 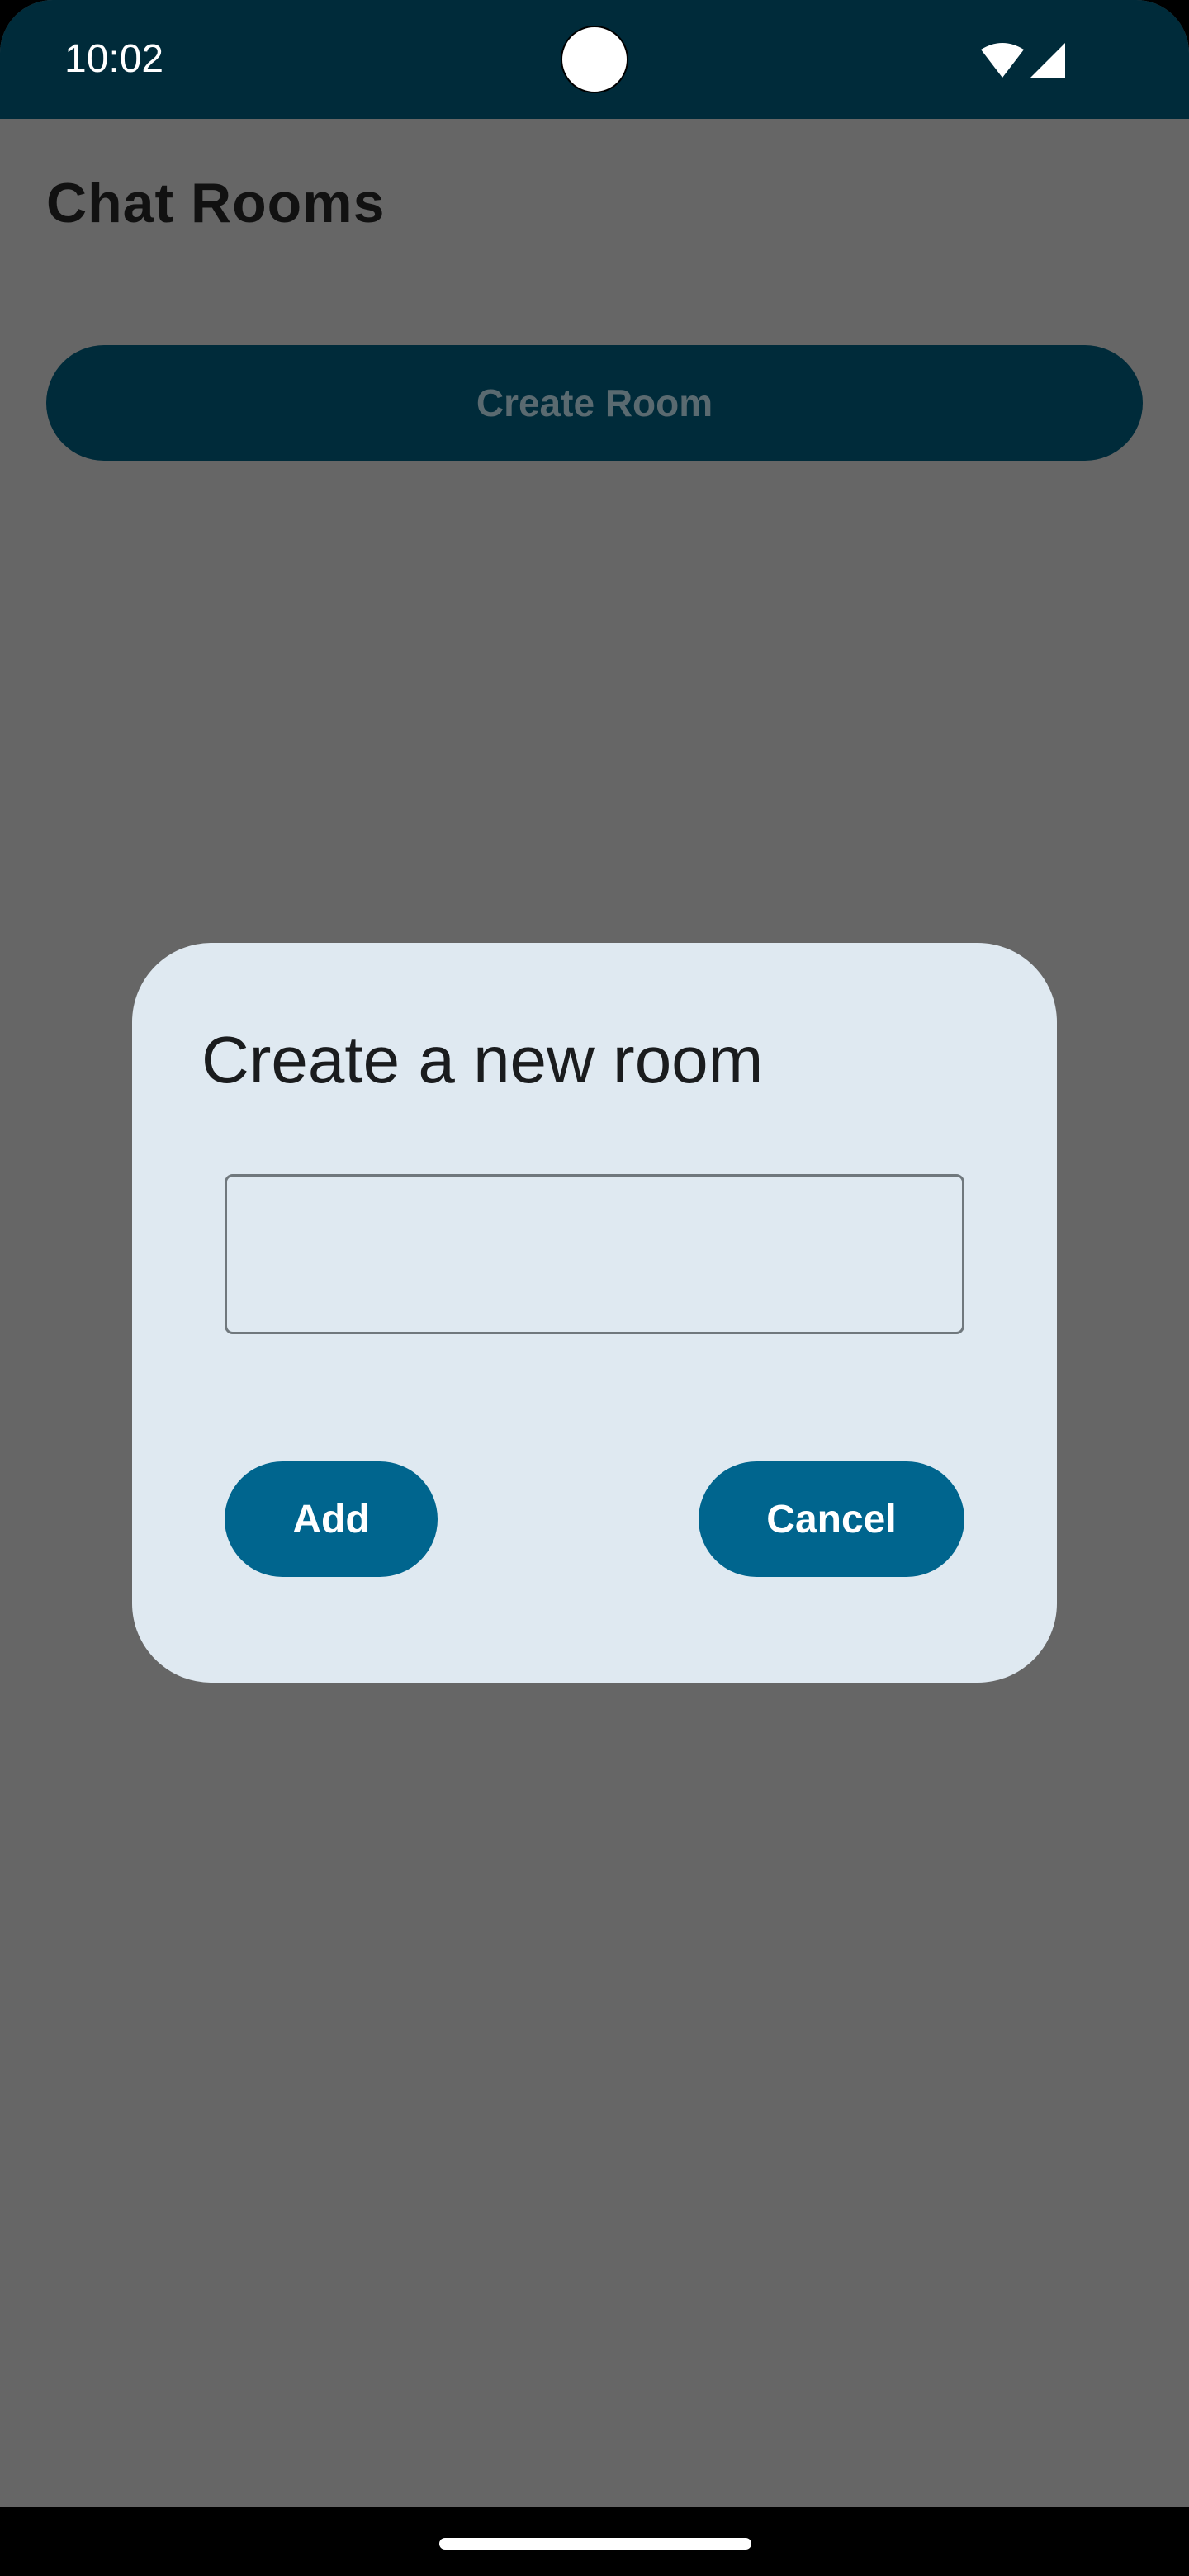 What do you see at coordinates (114, 59) in the screenshot?
I see `status-time: 10:02` at bounding box center [114, 59].